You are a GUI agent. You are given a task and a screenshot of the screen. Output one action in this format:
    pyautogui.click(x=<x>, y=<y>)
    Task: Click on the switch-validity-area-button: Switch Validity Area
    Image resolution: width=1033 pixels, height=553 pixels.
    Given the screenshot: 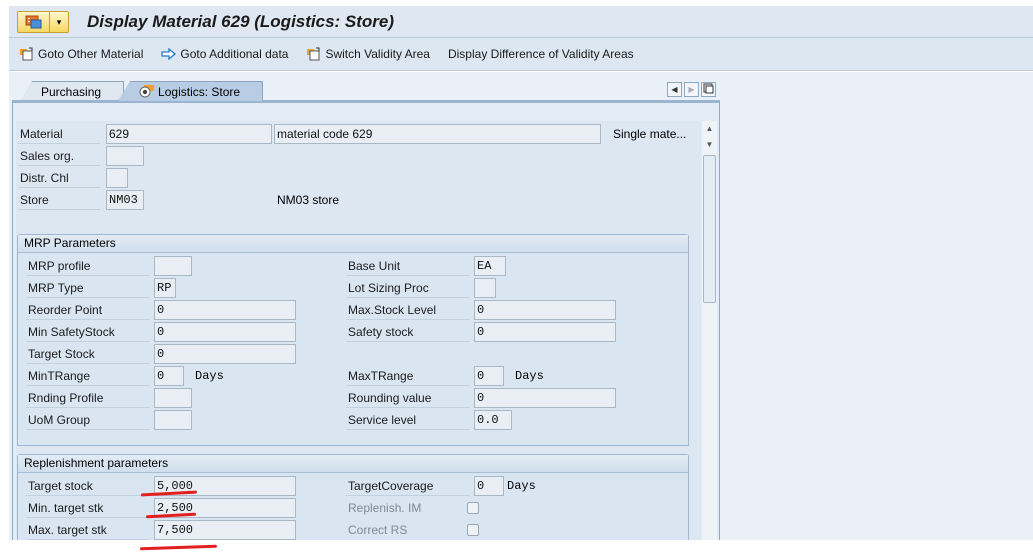 What is the action you would take?
    pyautogui.click(x=368, y=54)
    